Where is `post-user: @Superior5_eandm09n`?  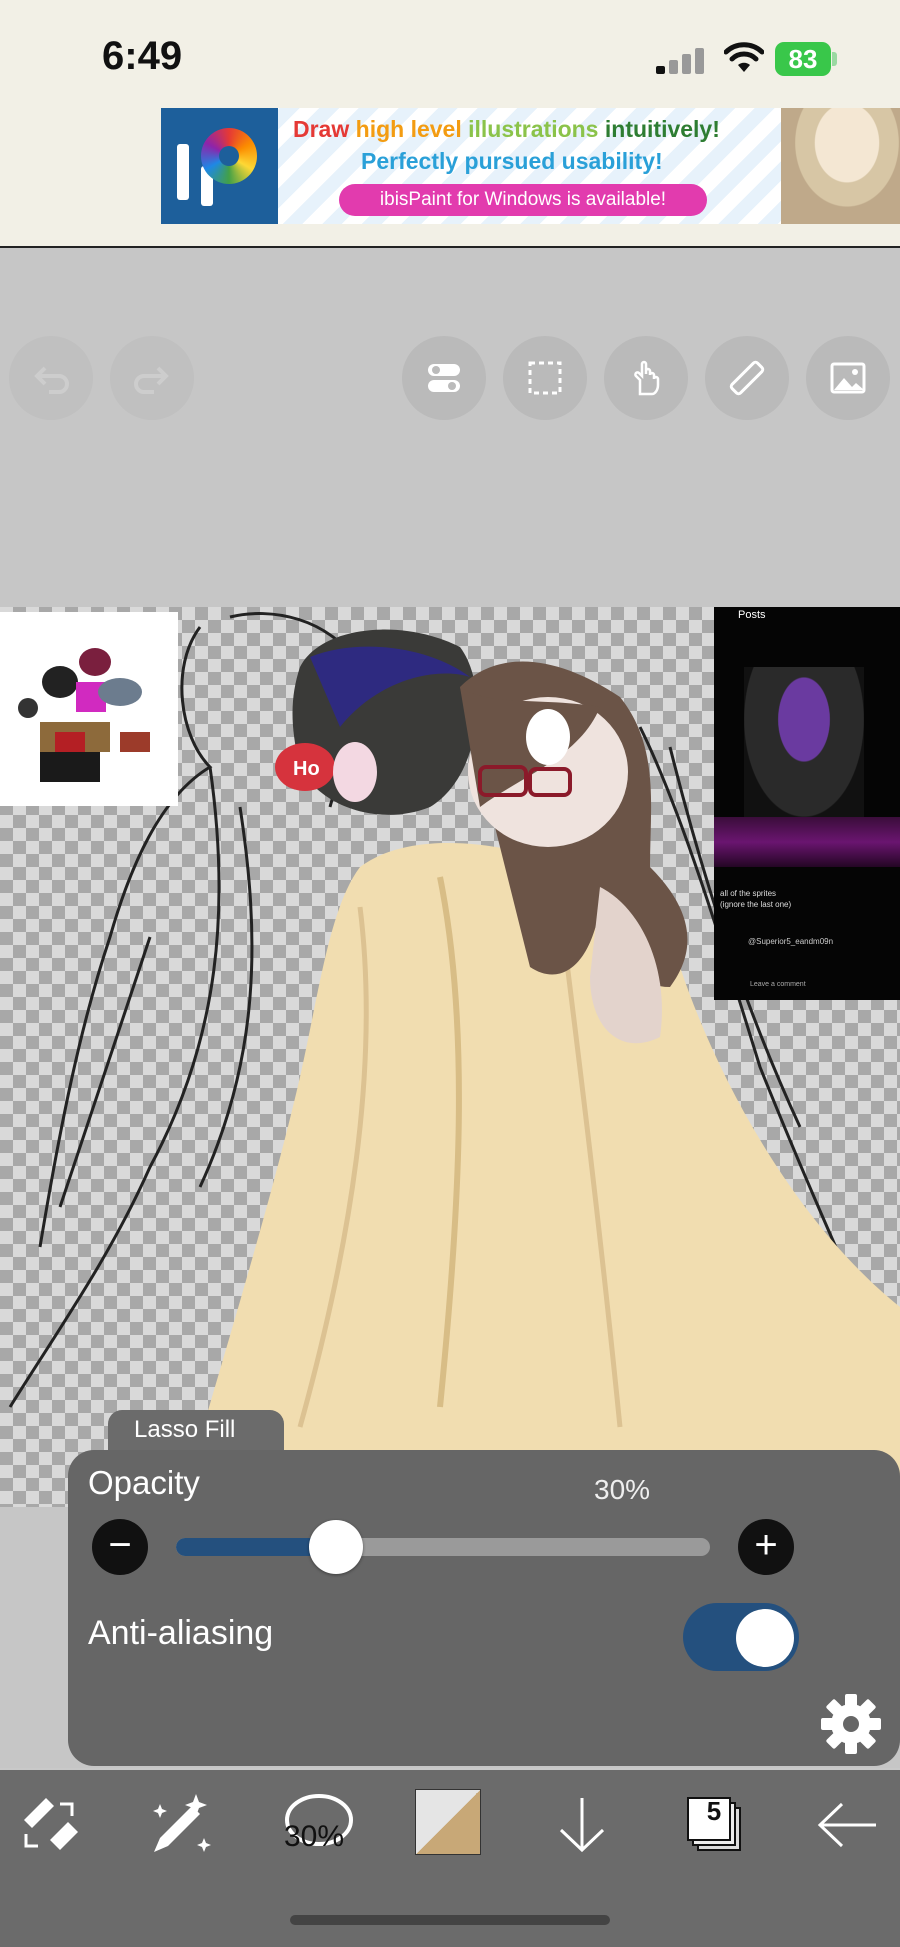
post-user: @Superior5_eandm09n is located at coordinates (791, 941).